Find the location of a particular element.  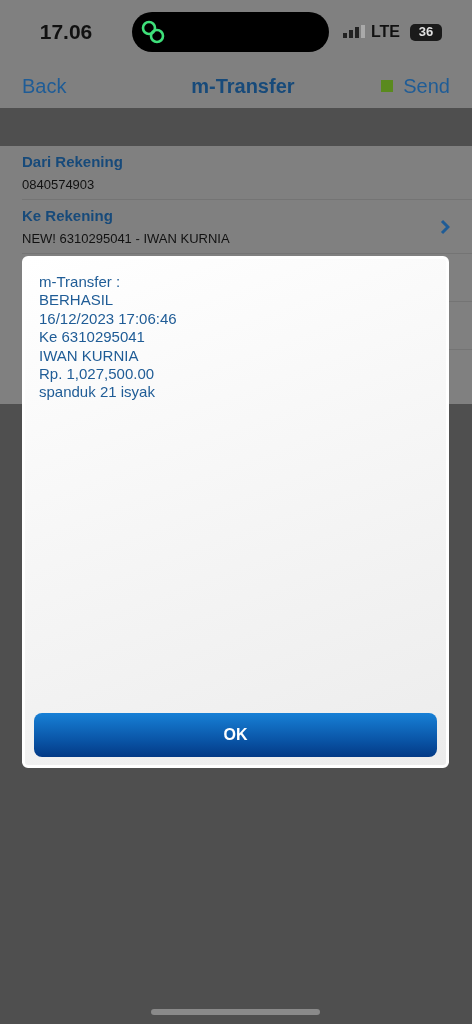

battery-indicator: 36 is located at coordinates (426, 32).